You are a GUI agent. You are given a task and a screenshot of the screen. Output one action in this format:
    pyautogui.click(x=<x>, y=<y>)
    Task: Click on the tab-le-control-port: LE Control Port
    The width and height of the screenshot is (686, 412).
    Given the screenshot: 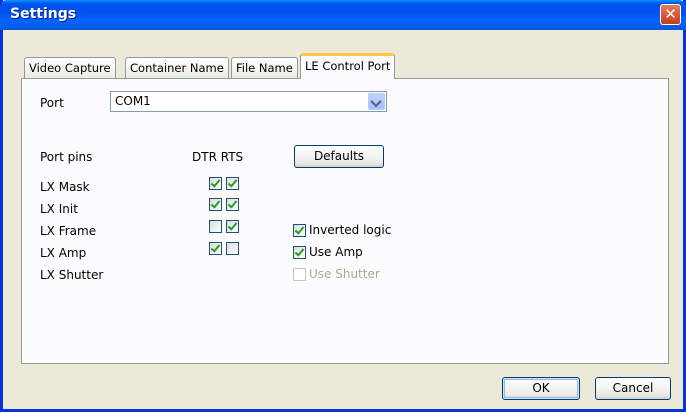 What is the action you would take?
    pyautogui.click(x=348, y=66)
    